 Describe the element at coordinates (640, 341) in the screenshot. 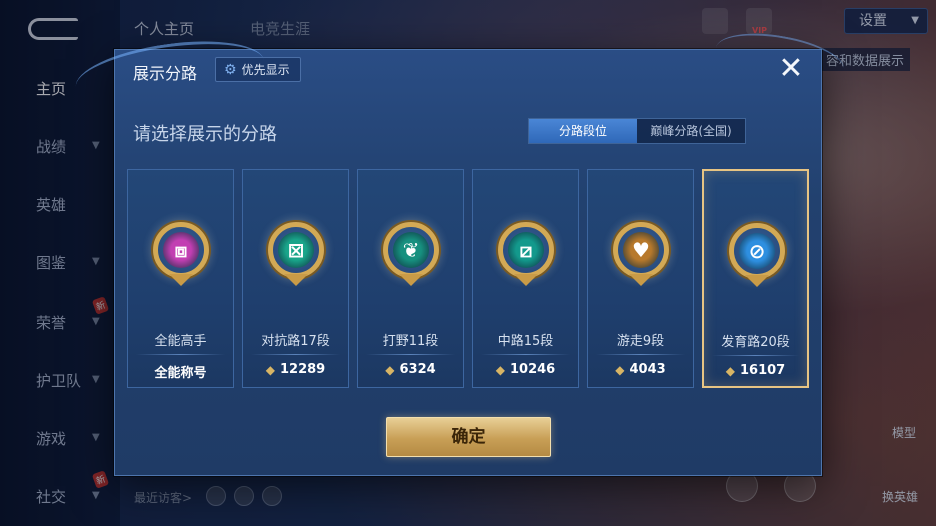

I see `lane-rank-label: 游走9段` at that location.